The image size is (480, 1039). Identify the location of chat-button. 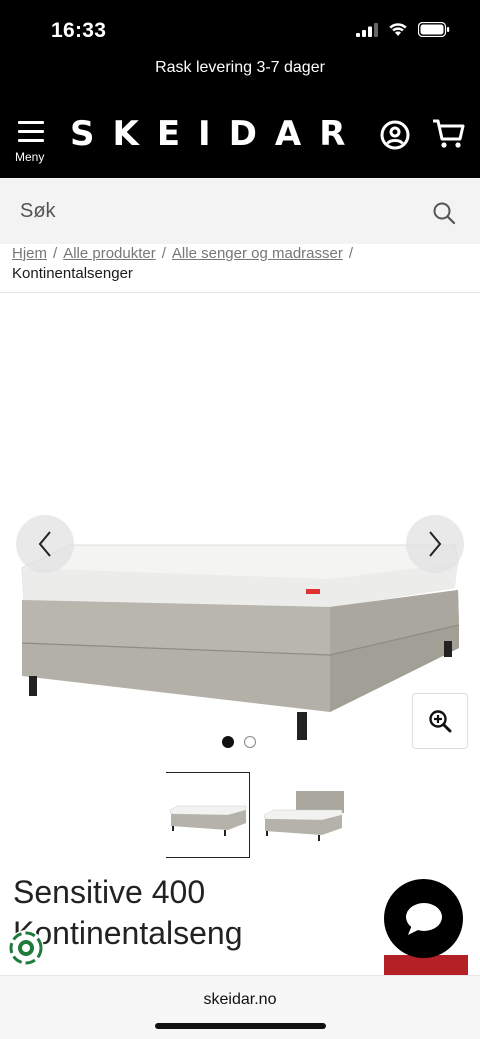
(423, 918).